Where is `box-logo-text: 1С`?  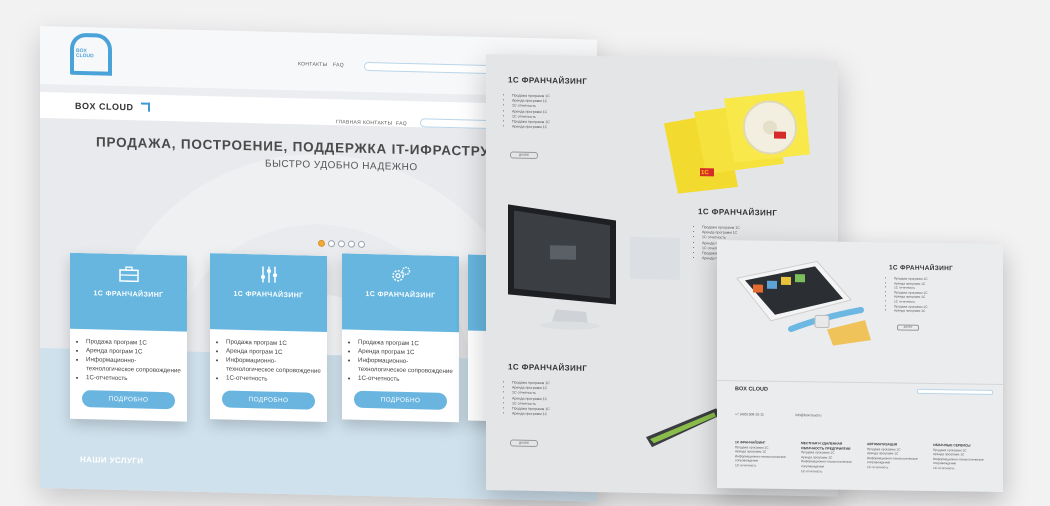 box-logo-text: 1С is located at coordinates (705, 173).